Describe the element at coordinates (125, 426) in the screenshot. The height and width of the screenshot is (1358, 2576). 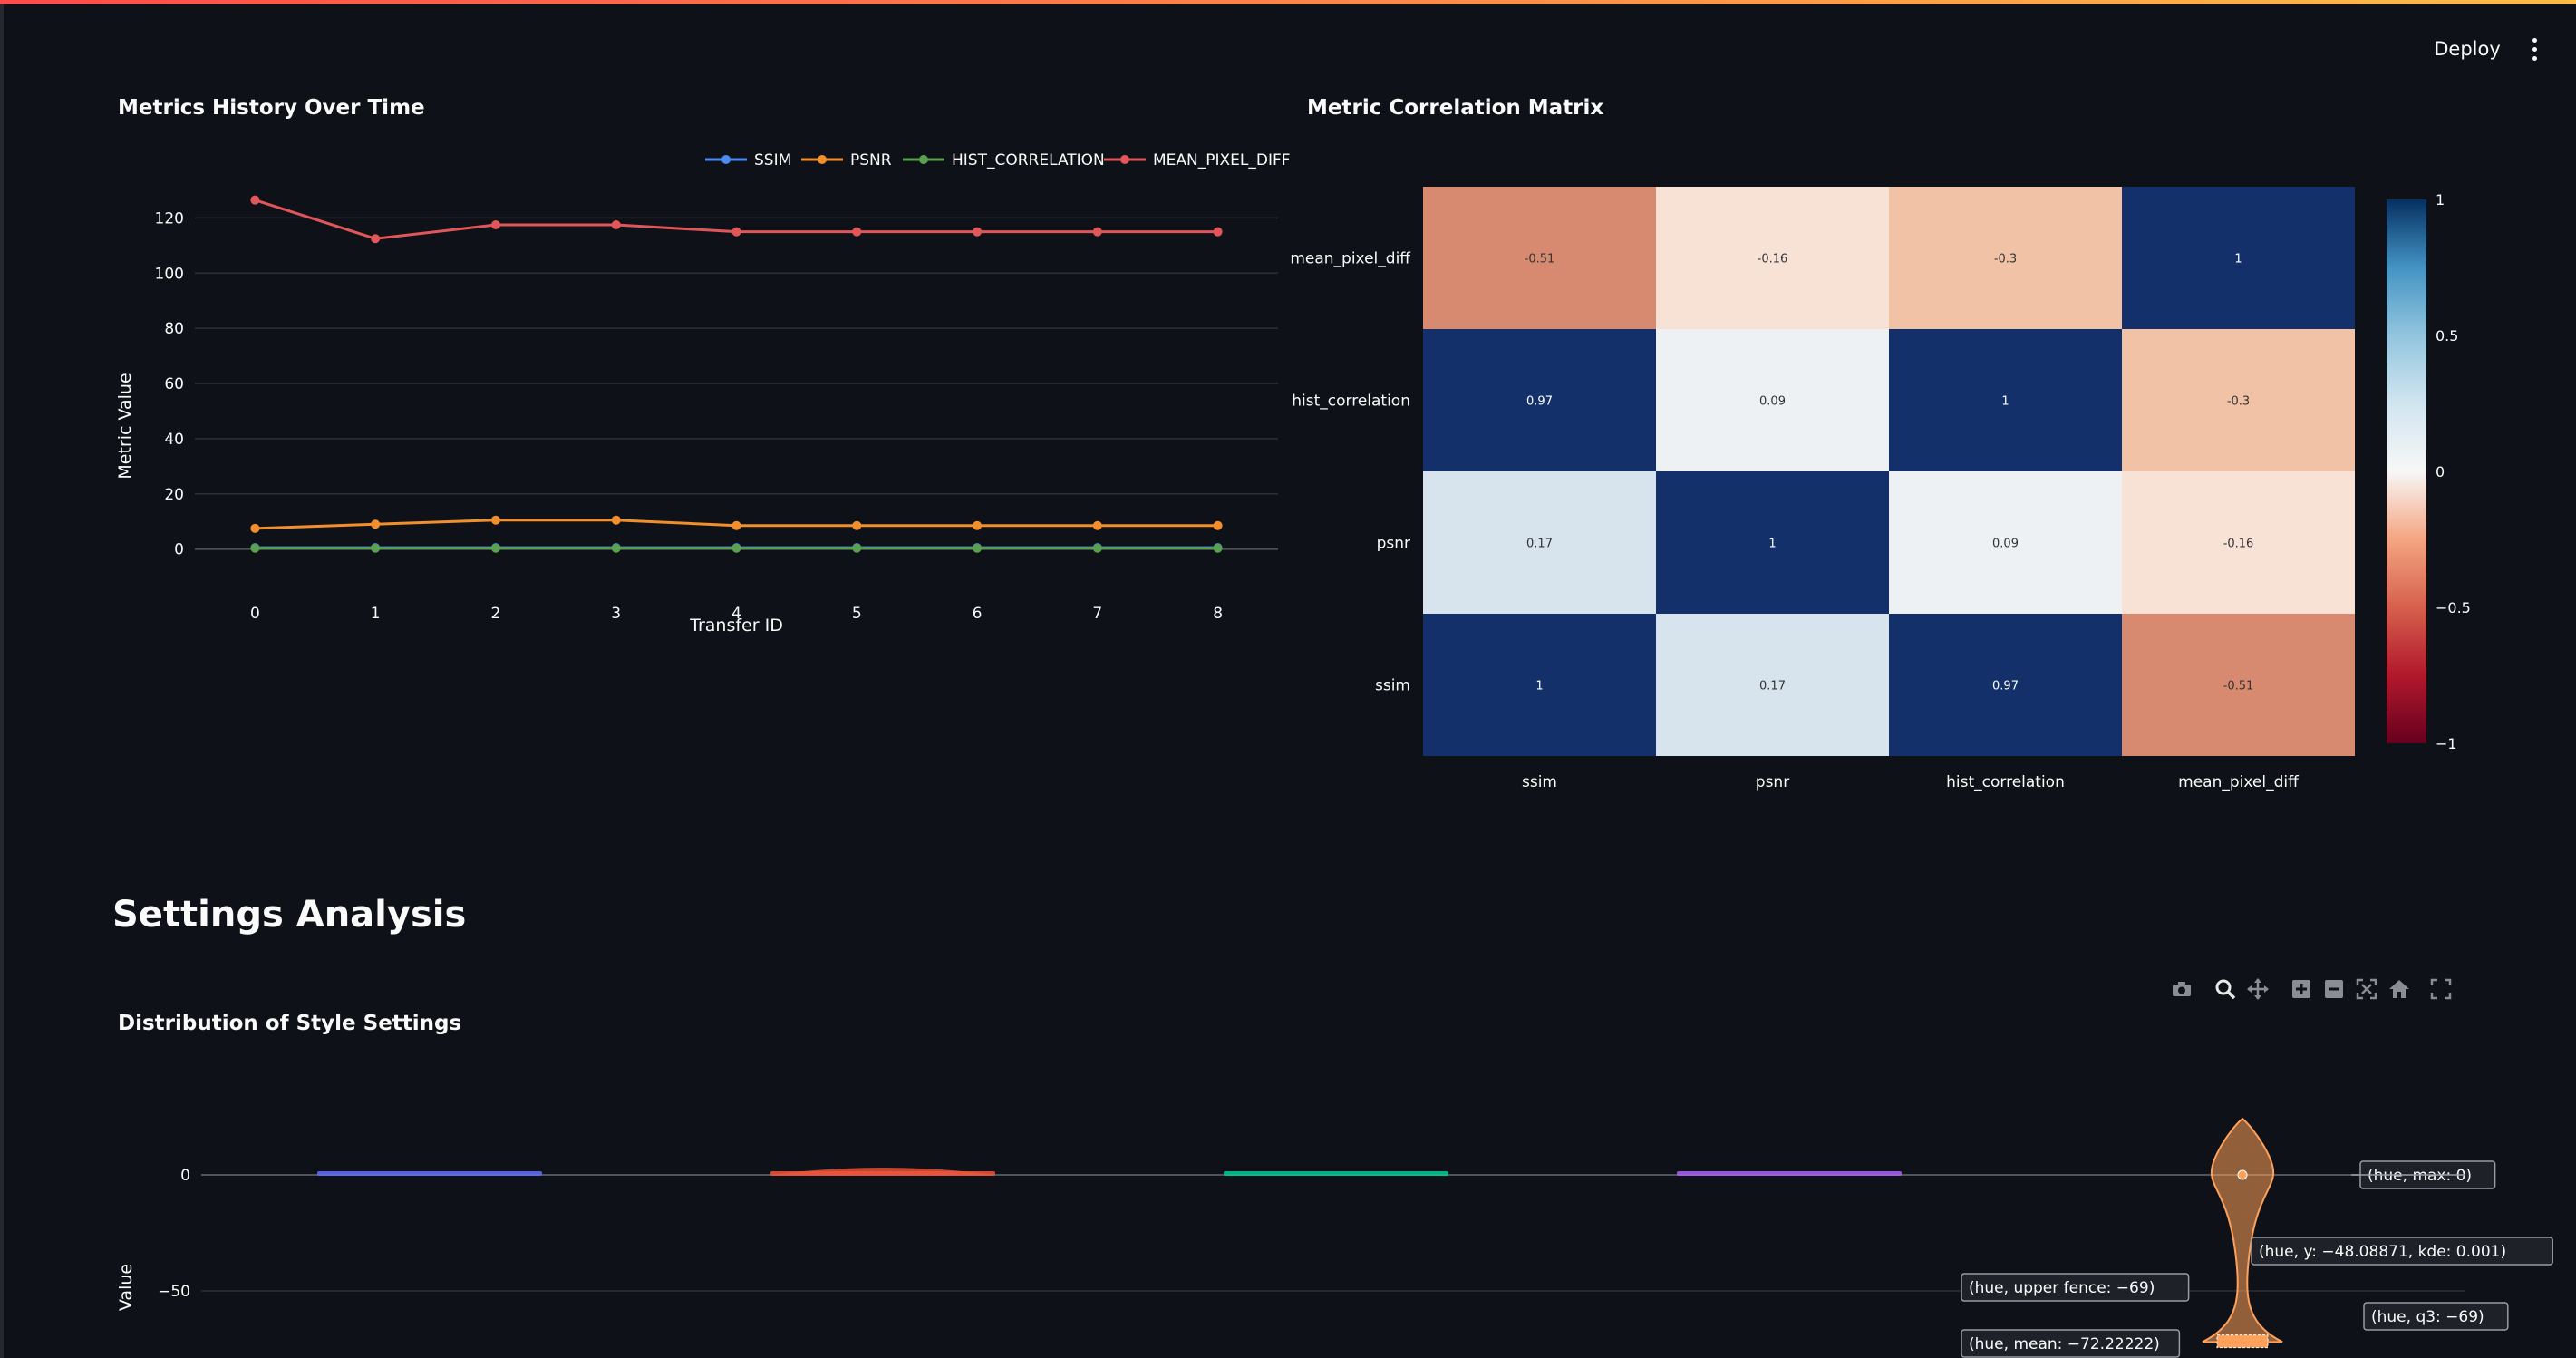
I see `y-axis-label: Metric Value` at that location.